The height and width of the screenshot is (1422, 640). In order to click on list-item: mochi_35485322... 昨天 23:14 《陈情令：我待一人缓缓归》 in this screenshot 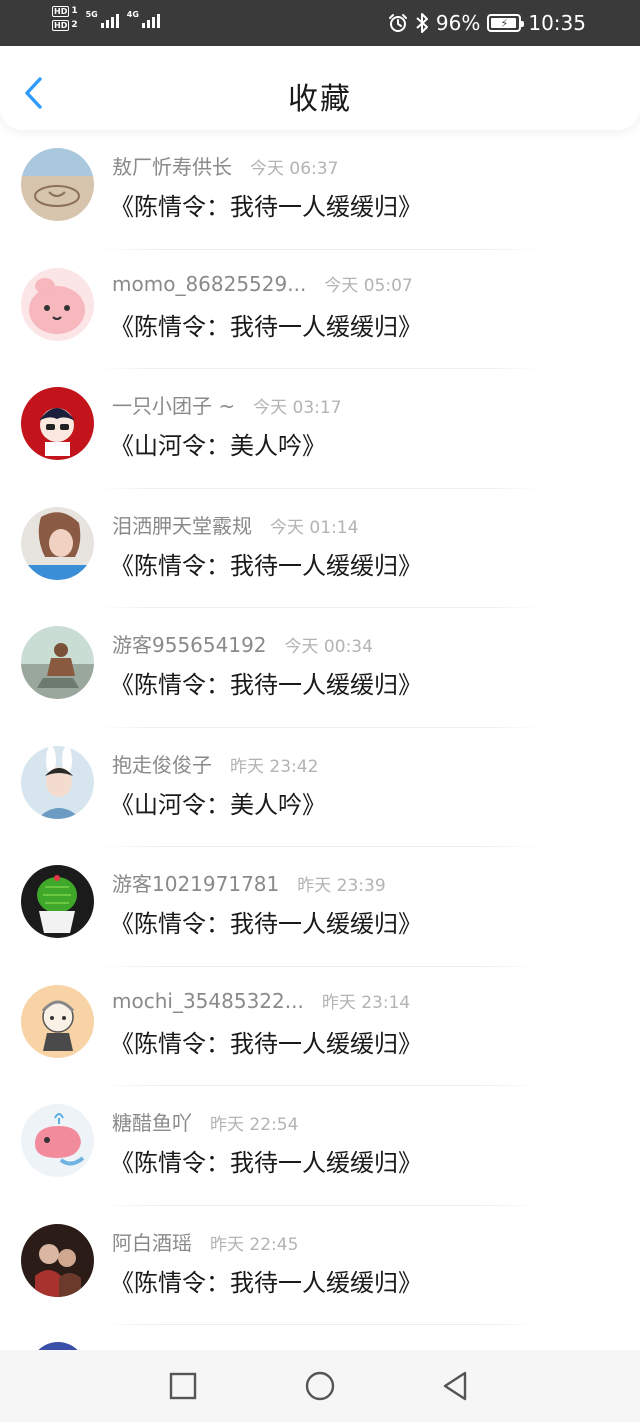, I will do `click(320, 1026)`.